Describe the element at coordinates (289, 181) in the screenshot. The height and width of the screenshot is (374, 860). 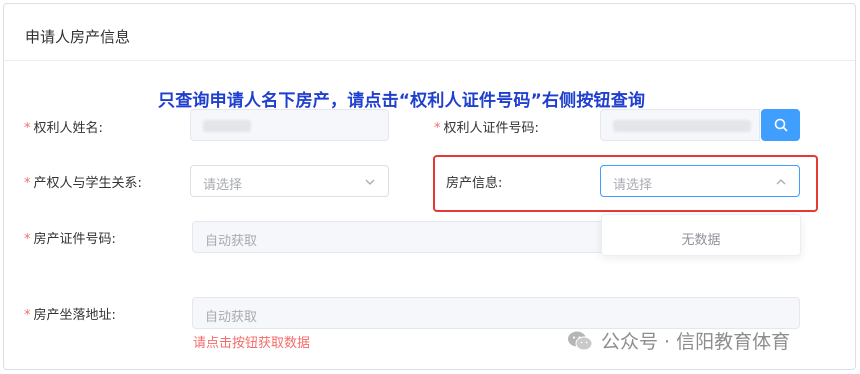
I see `relation-select: 请选择` at that location.